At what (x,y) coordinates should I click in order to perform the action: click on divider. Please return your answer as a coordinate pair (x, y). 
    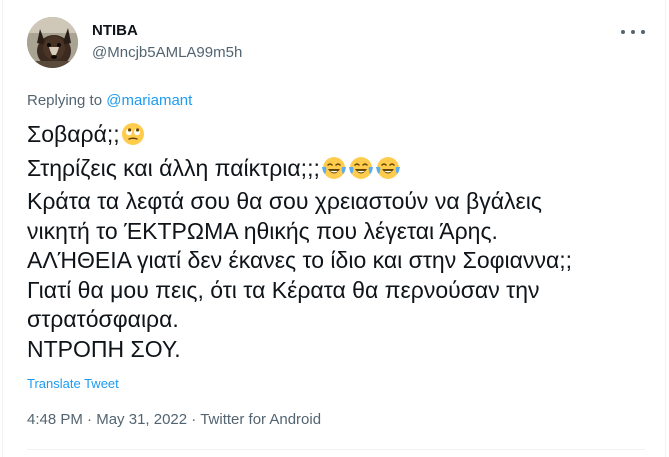
    Looking at the image, I should click on (336, 449).